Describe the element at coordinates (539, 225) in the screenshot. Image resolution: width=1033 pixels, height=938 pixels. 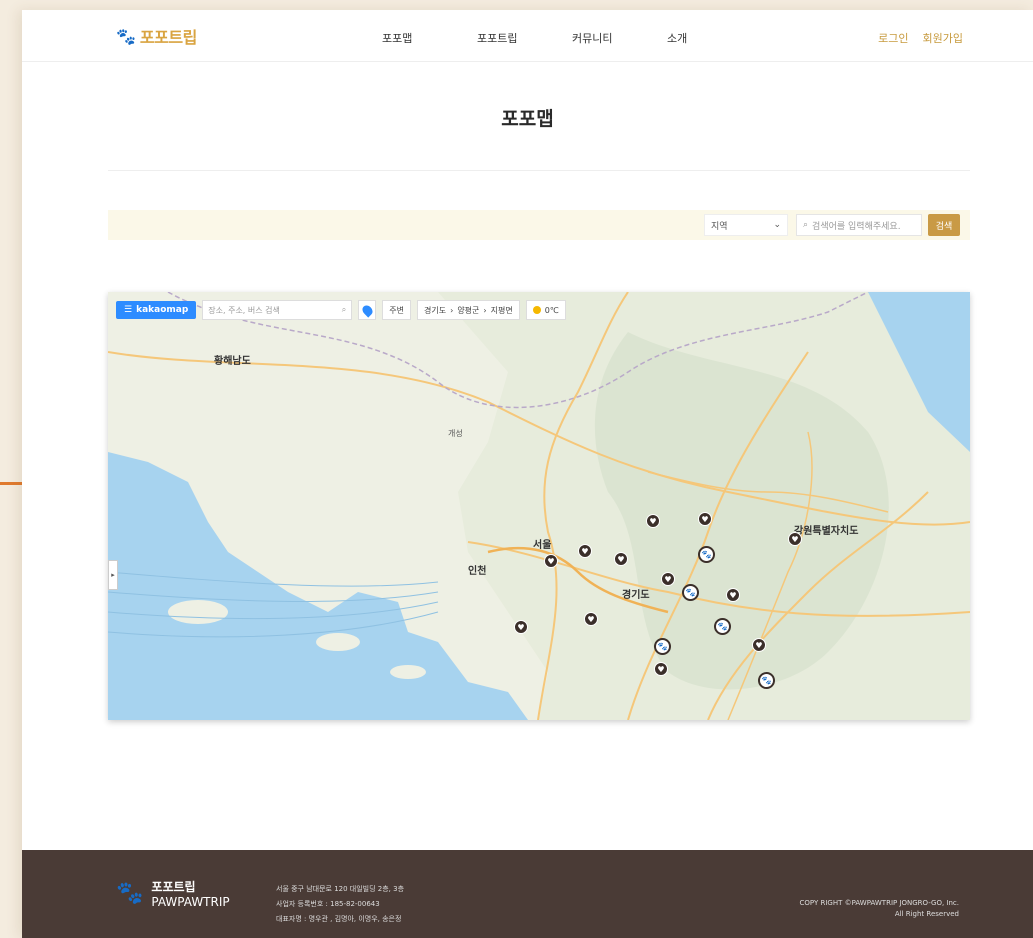
I see `search-bar: 지역 ⌄ ⌕ 검색어를 입력해주세요. 검색` at that location.